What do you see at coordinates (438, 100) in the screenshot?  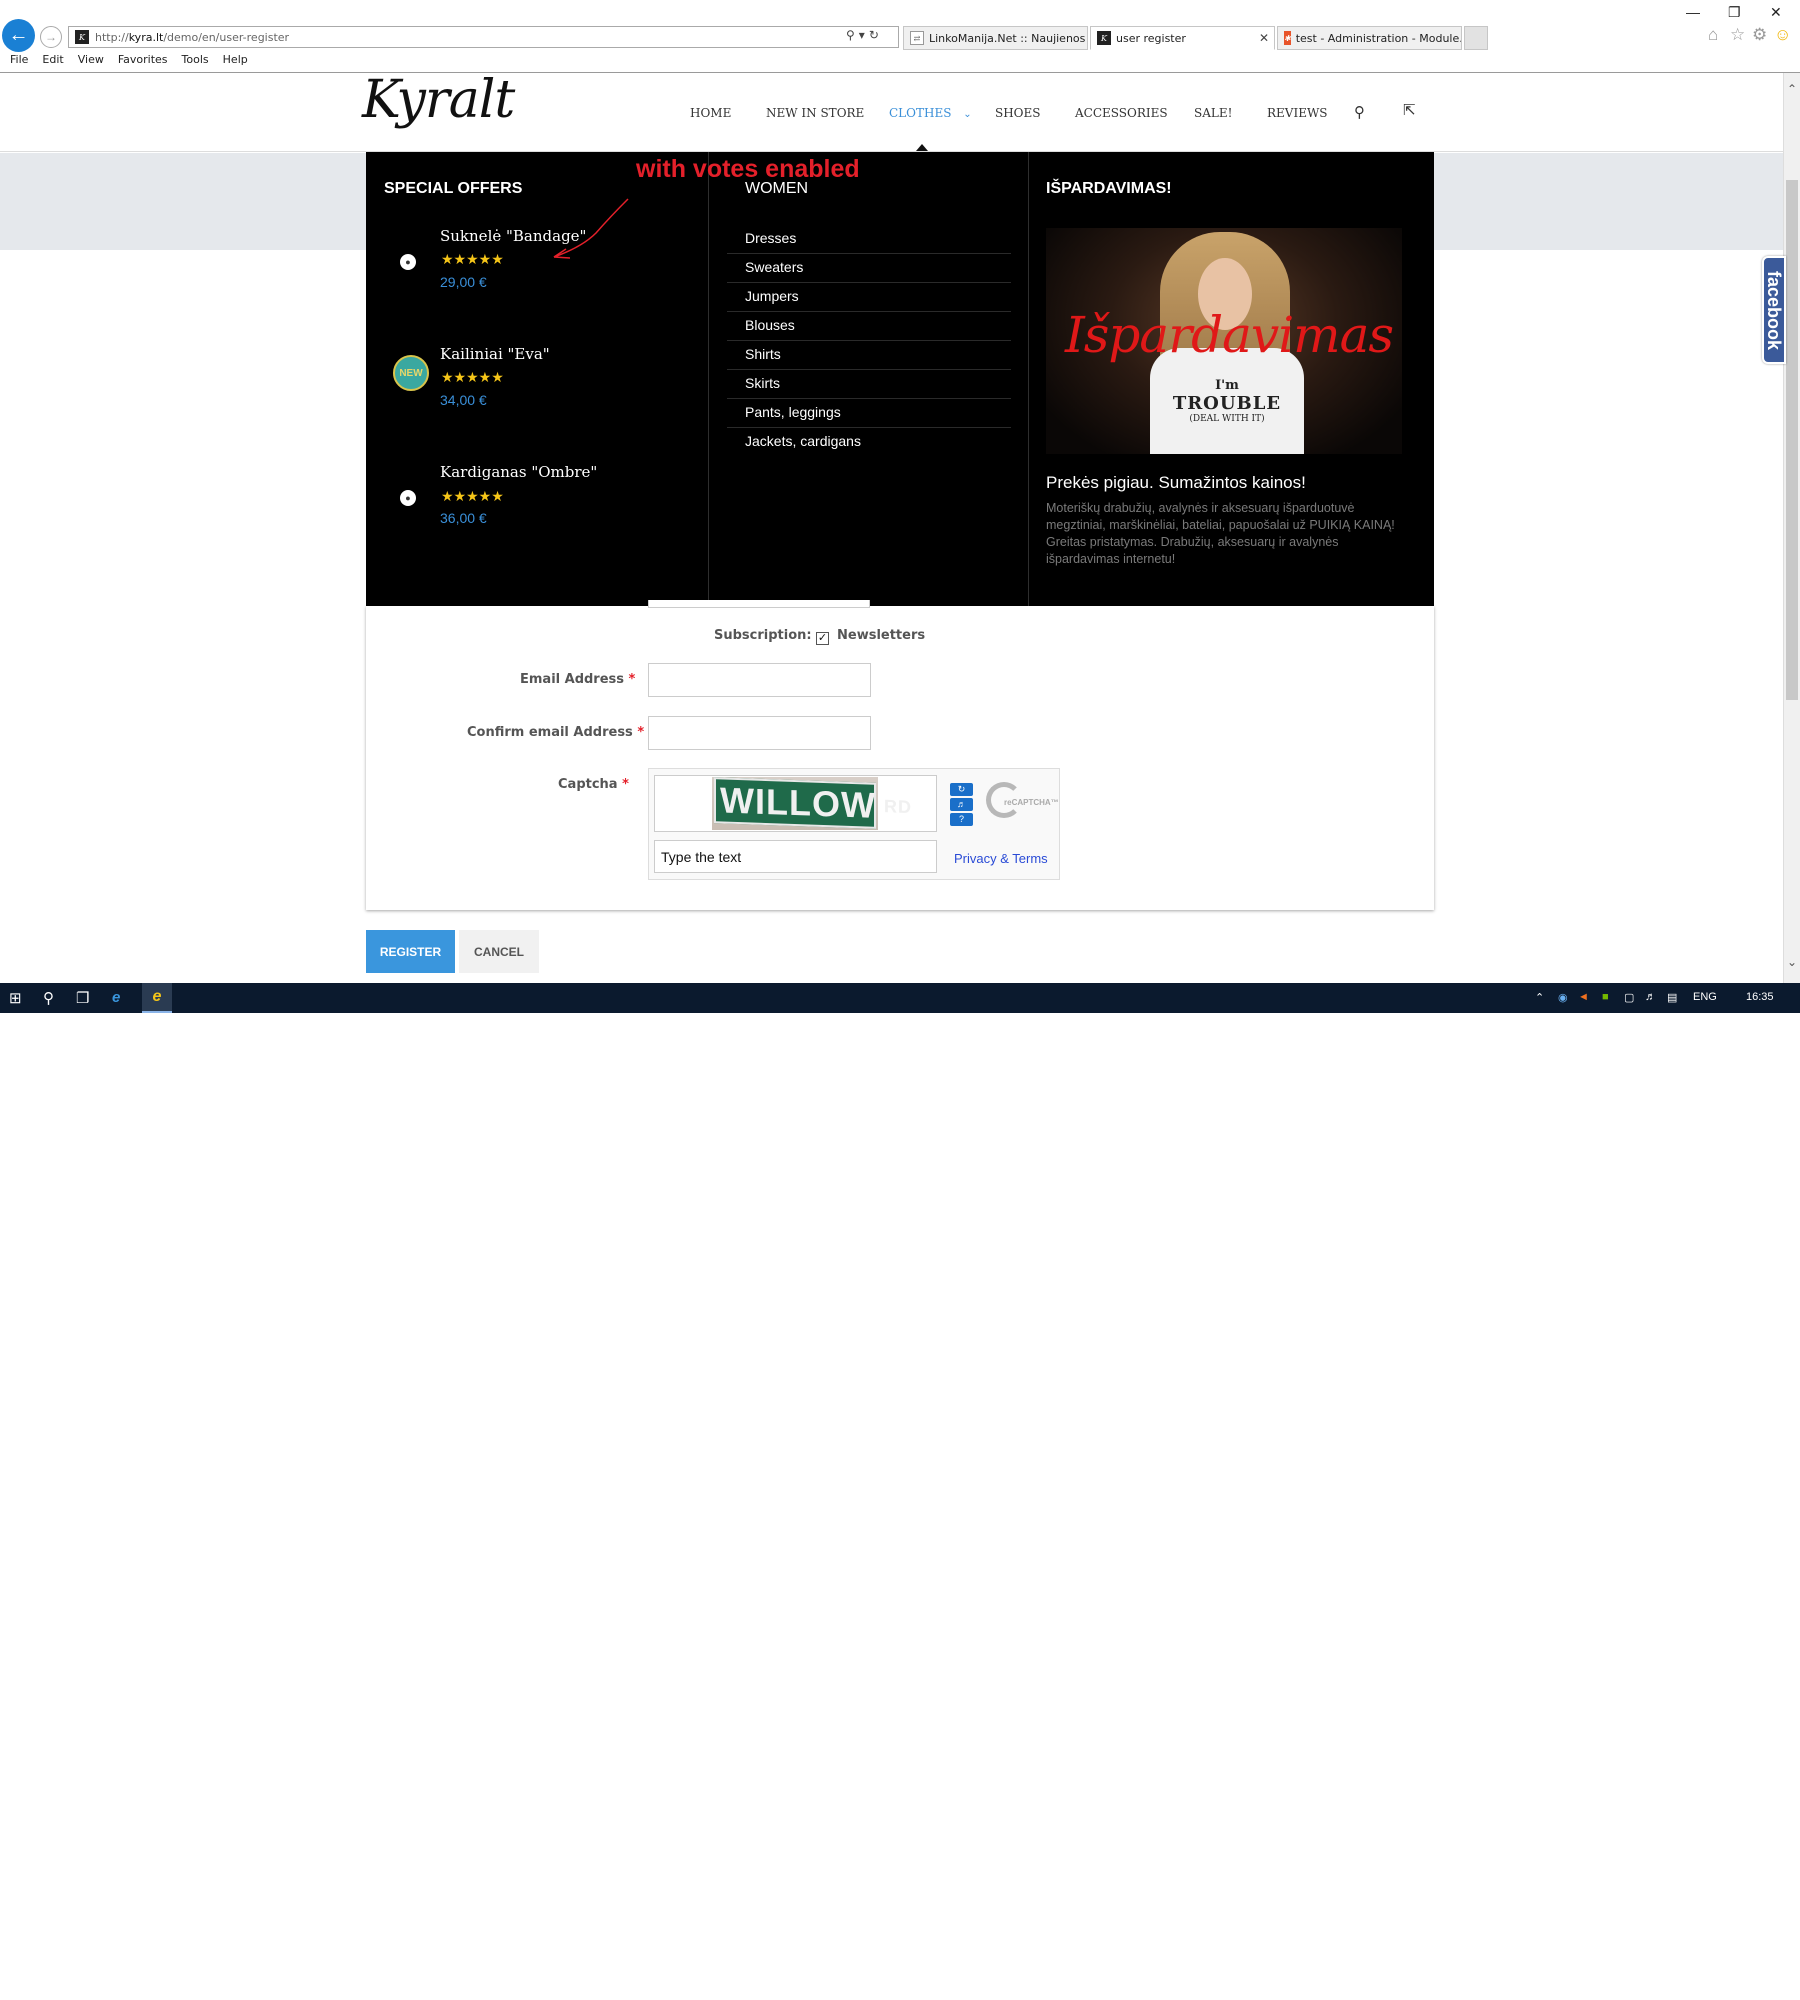 I see `site-logo: Kyralt` at bounding box center [438, 100].